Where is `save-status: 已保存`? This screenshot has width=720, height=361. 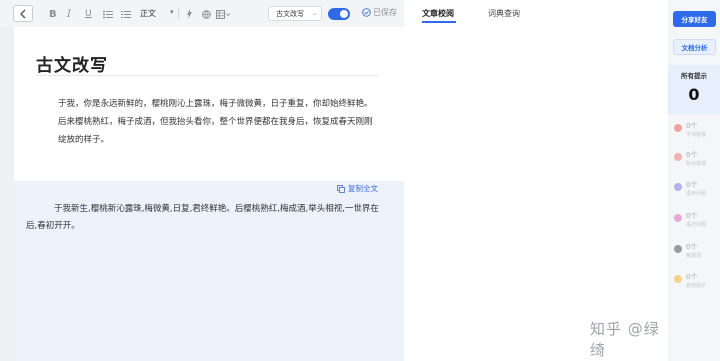 save-status: 已保存 is located at coordinates (379, 12).